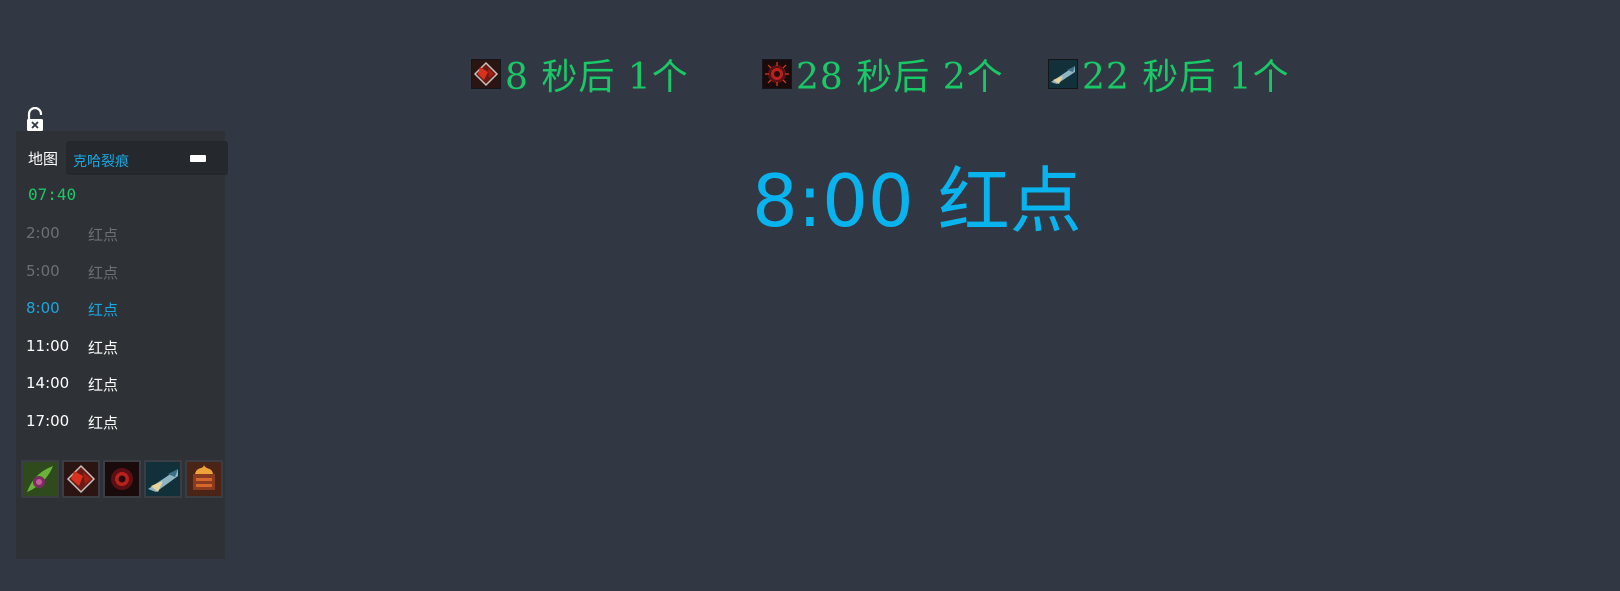  I want to click on timer-item: 22 秒后 1个, so click(1169, 75).